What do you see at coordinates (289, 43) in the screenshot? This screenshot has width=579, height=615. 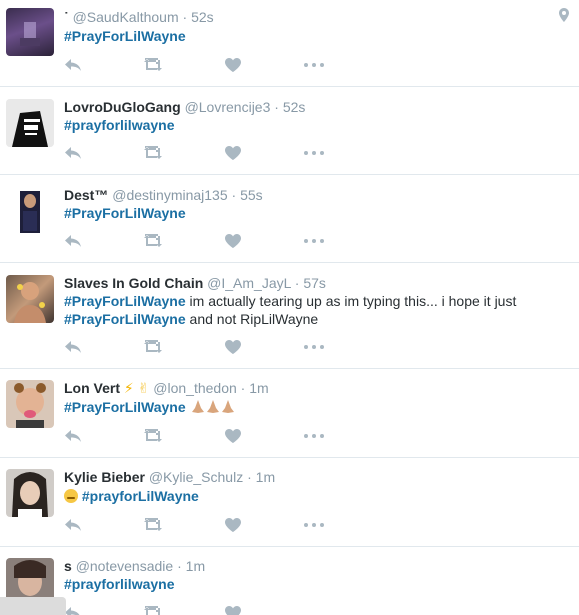 I see `tweet: ˙ @SaudKalthoum · 52s #PrayForLilWayne` at bounding box center [289, 43].